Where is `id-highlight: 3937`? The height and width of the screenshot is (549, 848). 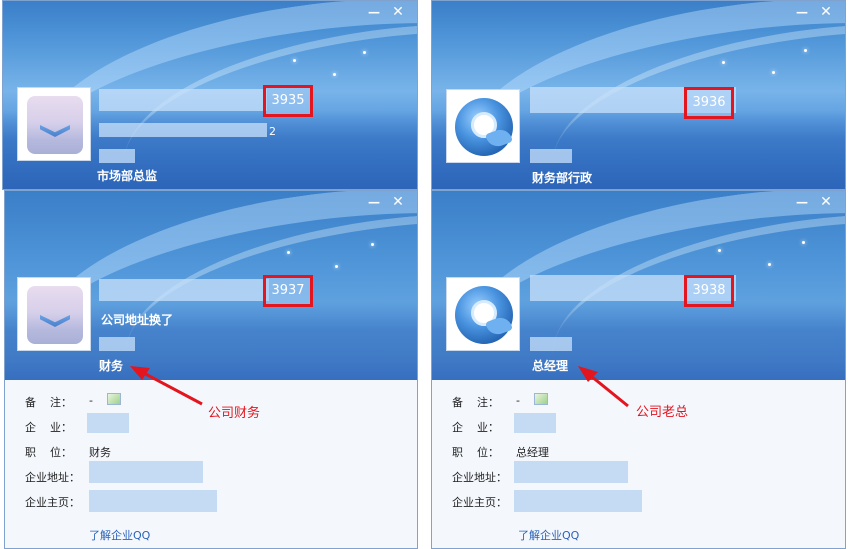
id-highlight: 3937 is located at coordinates (288, 291).